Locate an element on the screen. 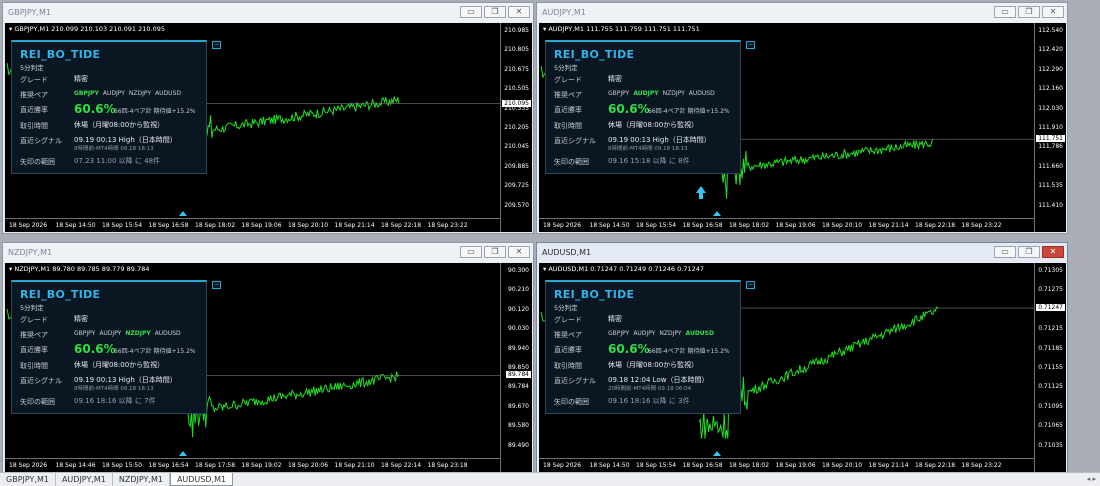 Image resolution: width=1100 pixels, height=486 pixels. pair-item: GBPJPY is located at coordinates (86, 93).